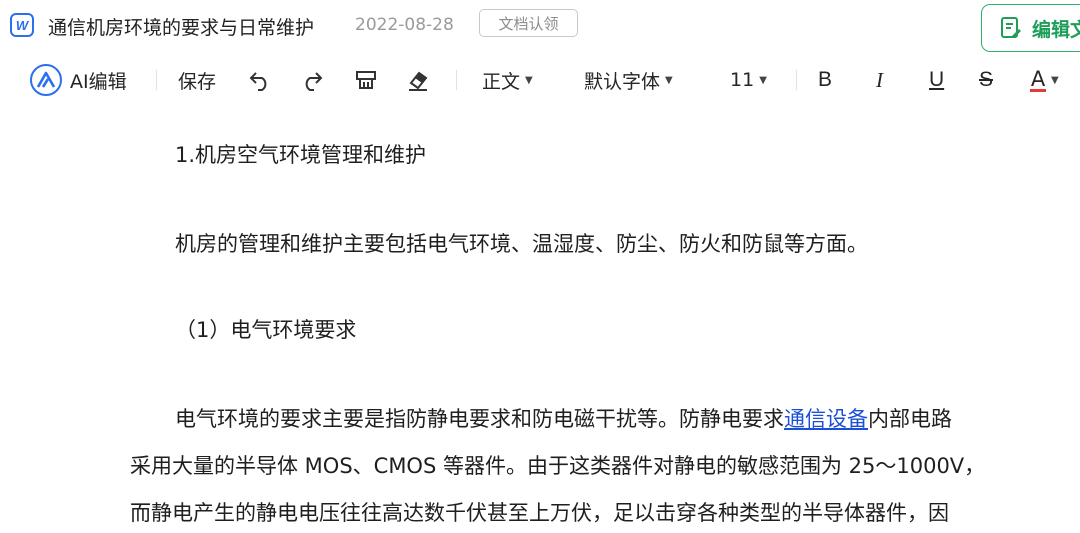 The width and height of the screenshot is (1080, 533). I want to click on telecom-equipment-link: 通信设备, so click(826, 419).